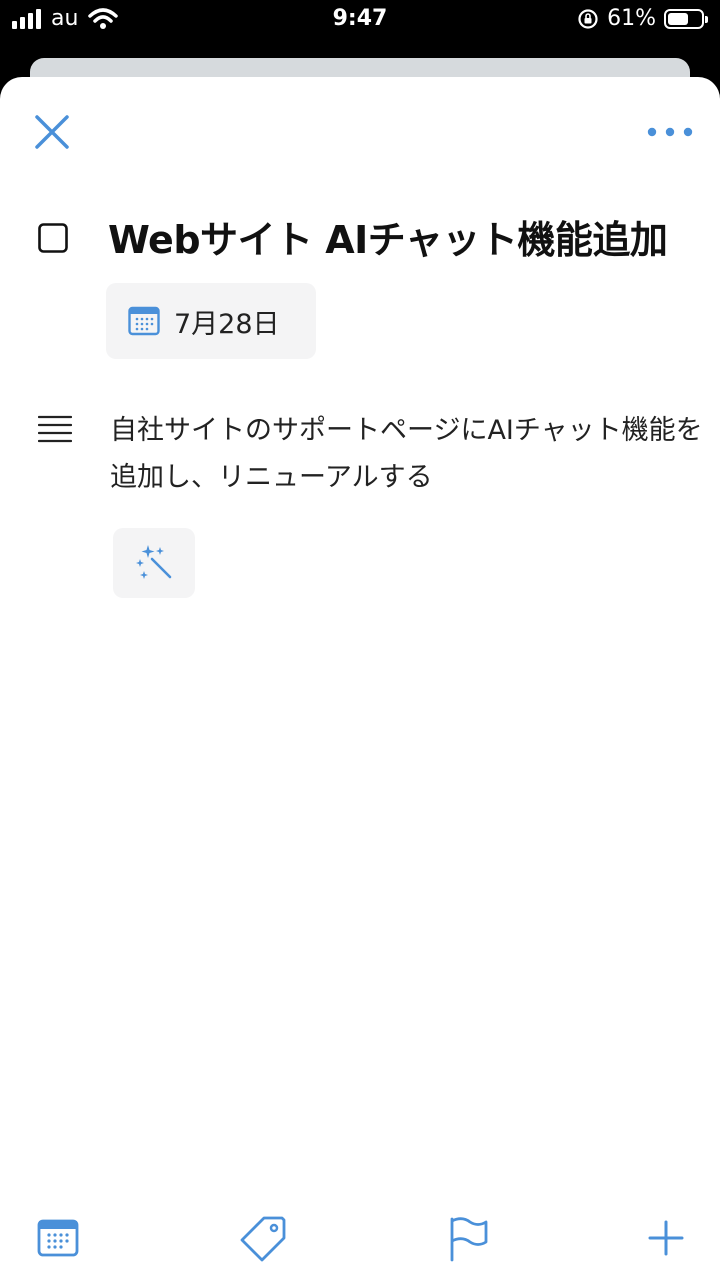  I want to click on task-notes: 自社サイトのサポートページにAIチャット機能を追加し、リニューアルする, so click(410, 454).